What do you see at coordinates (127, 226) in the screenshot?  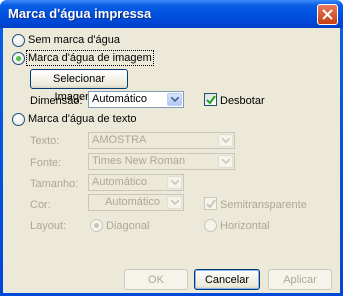 I see `layout-diagonal-label: Diagonal` at bounding box center [127, 226].